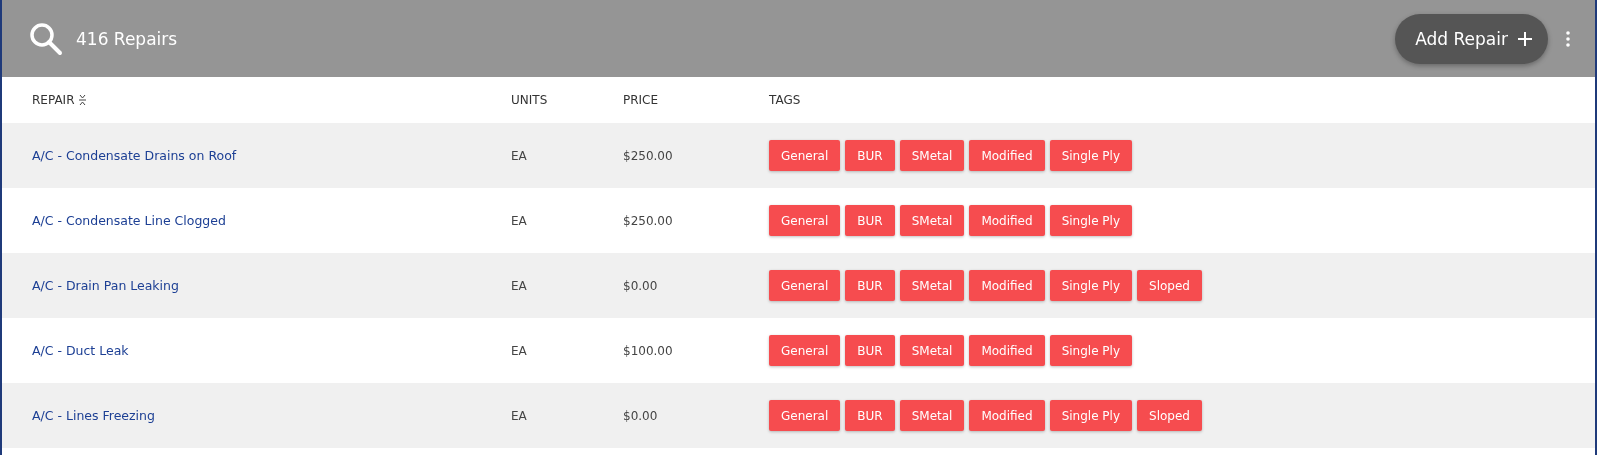 This screenshot has width=1597, height=455. What do you see at coordinates (53, 100) in the screenshot?
I see `column-header: REPAIR` at bounding box center [53, 100].